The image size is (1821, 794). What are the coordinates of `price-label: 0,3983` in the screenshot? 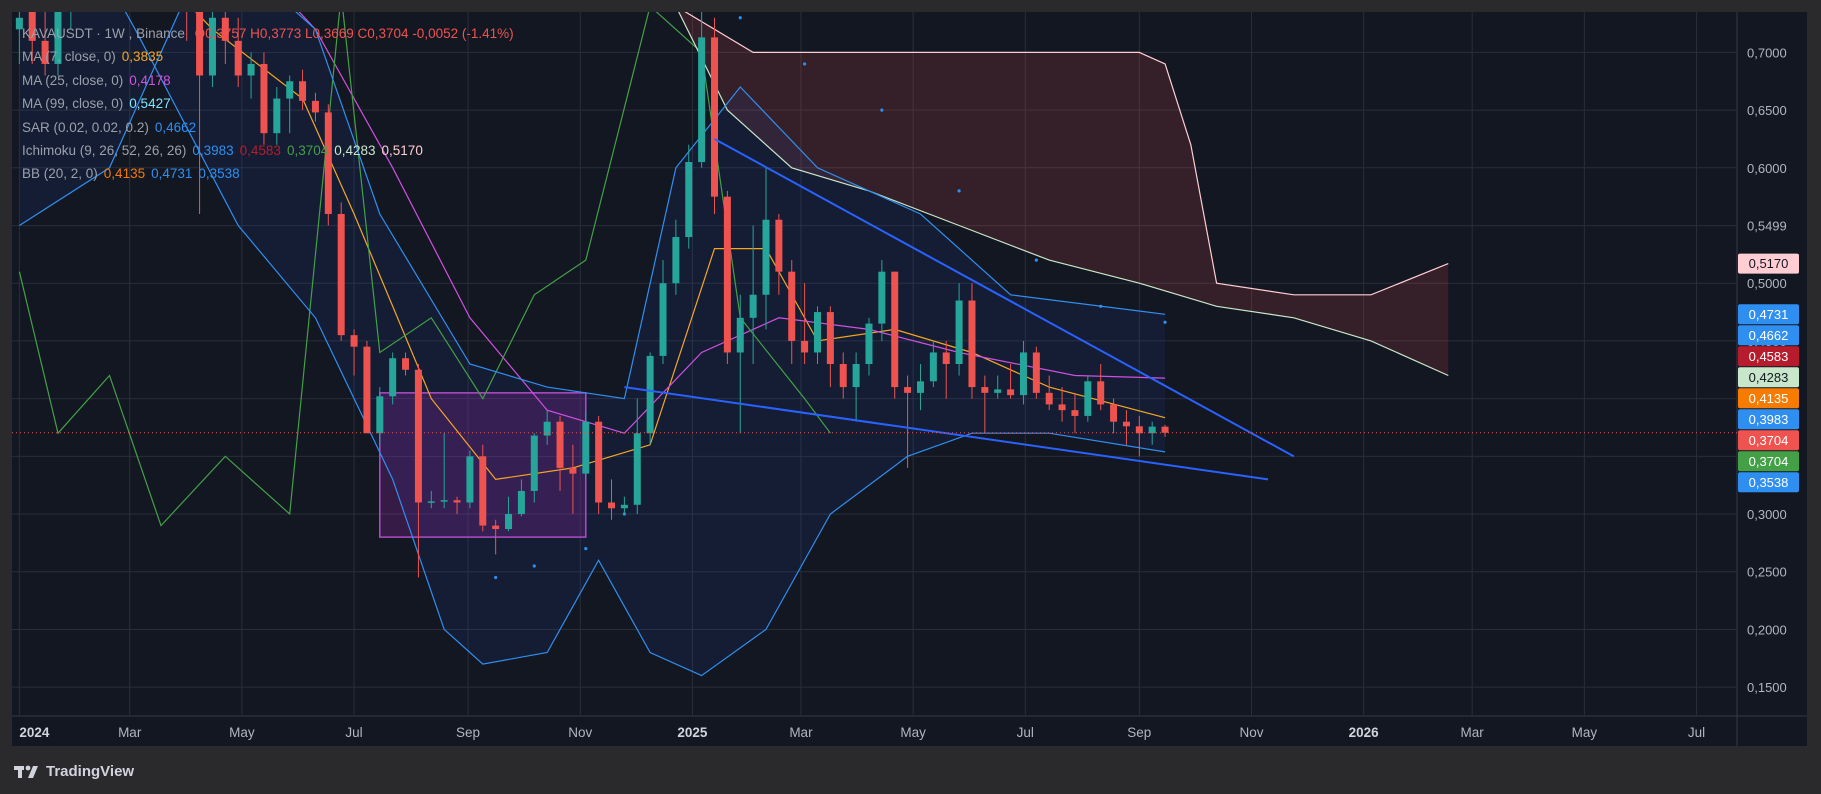 It's located at (1769, 419).